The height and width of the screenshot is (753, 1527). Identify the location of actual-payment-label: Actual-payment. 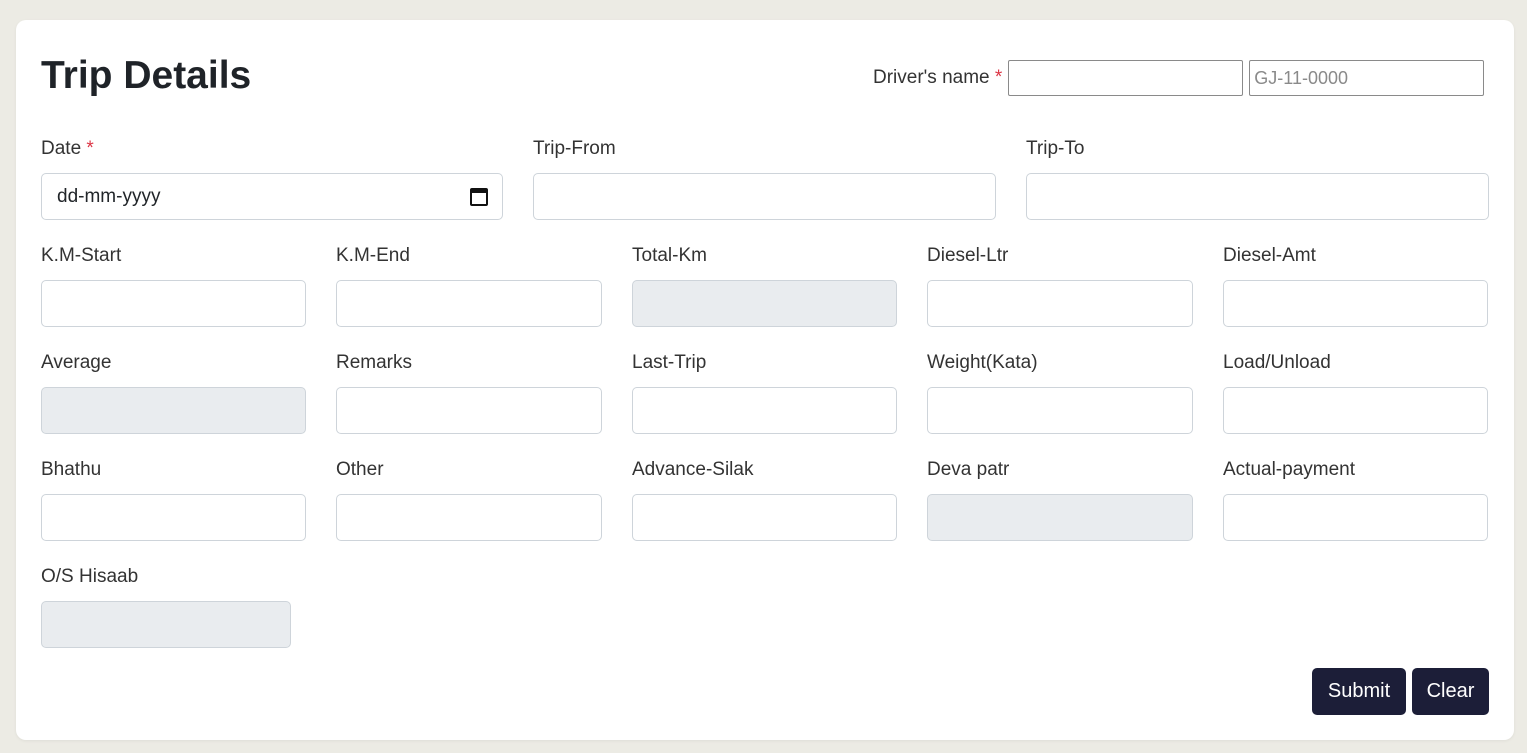
(1289, 469).